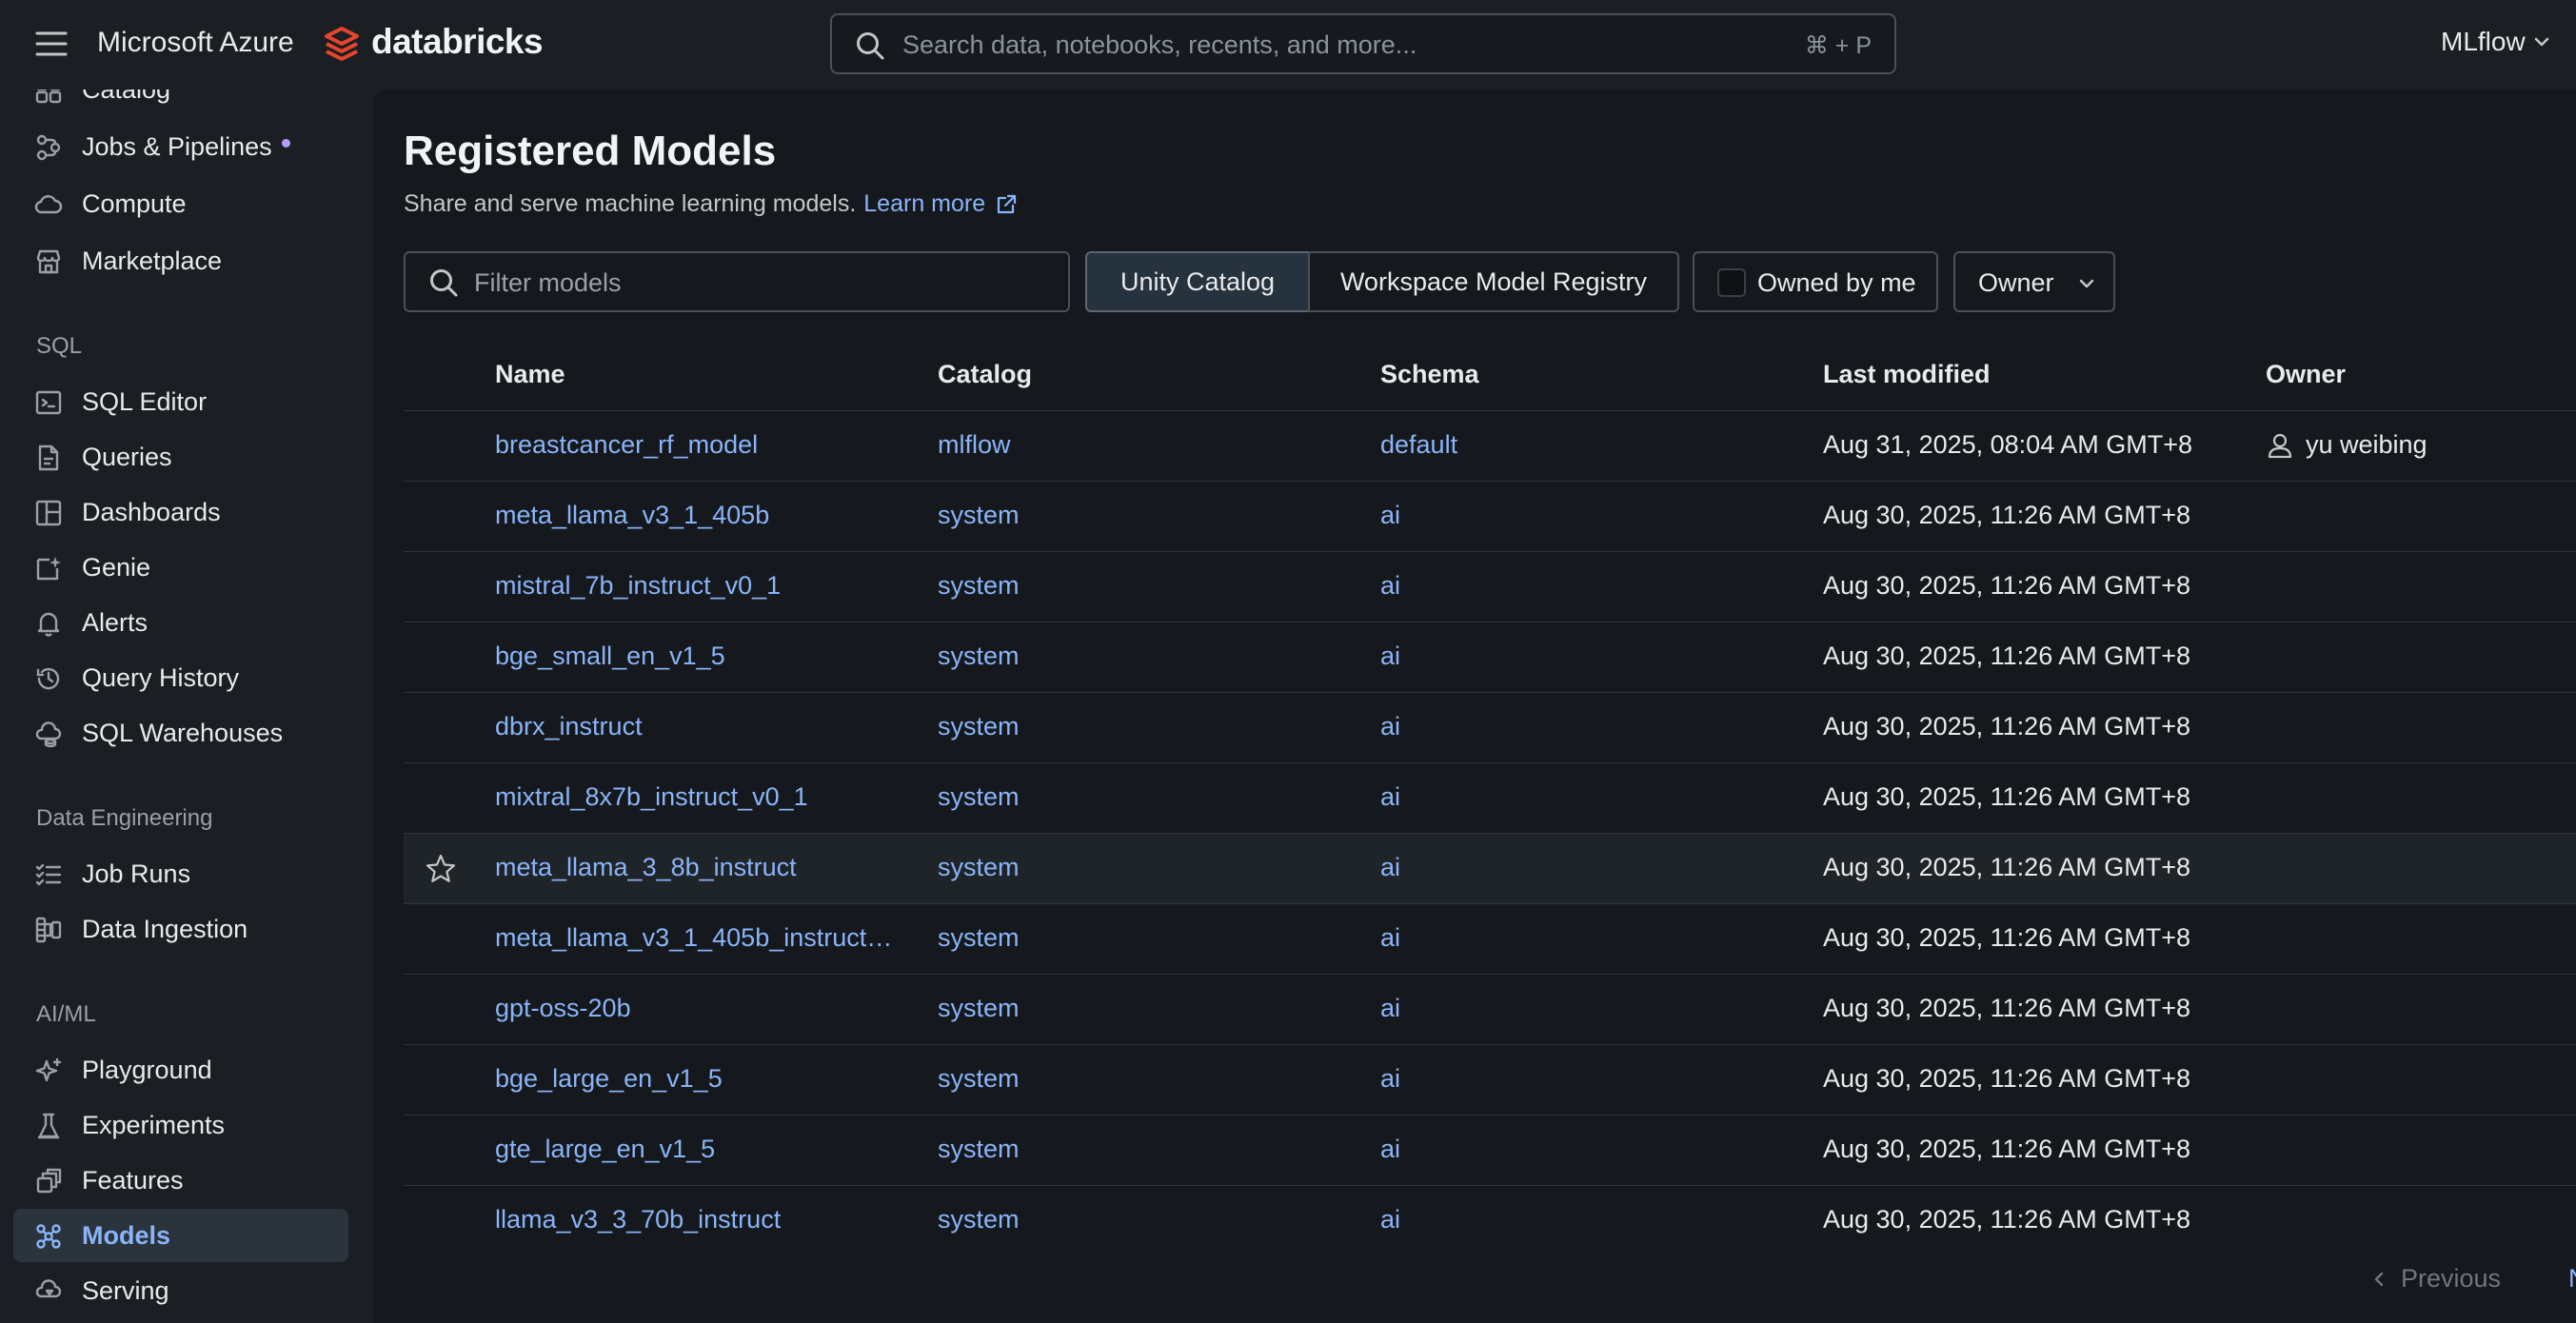  What do you see at coordinates (646, 867) in the screenshot?
I see `model-name-link: meta_llama_3_8b_instruct` at bounding box center [646, 867].